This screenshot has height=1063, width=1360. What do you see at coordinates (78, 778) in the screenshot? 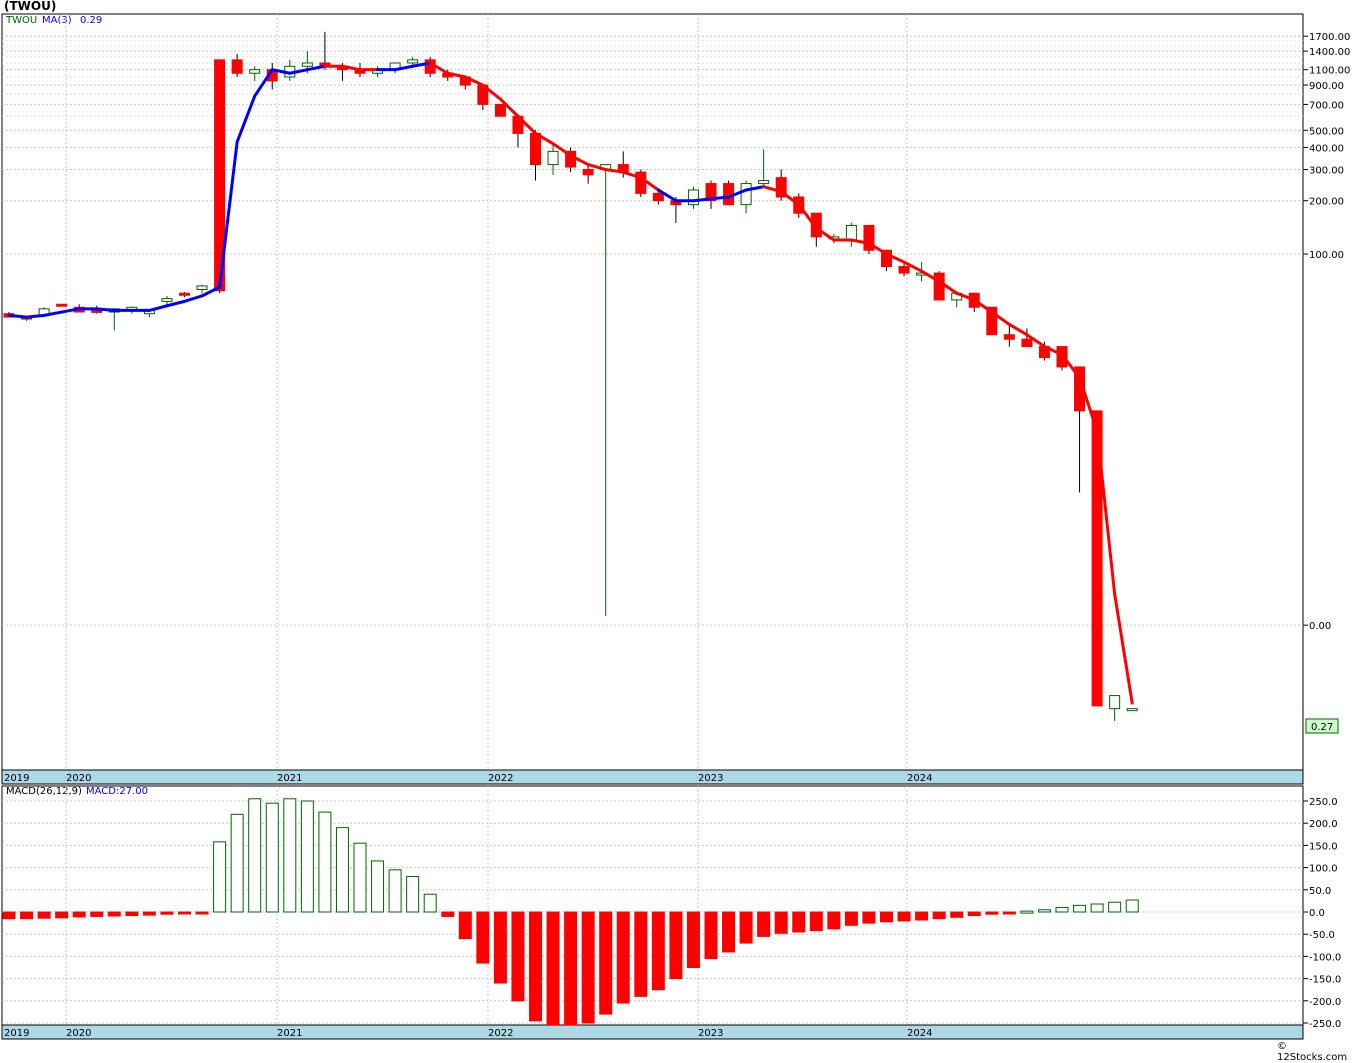
I see `price-x-label: 2020` at bounding box center [78, 778].